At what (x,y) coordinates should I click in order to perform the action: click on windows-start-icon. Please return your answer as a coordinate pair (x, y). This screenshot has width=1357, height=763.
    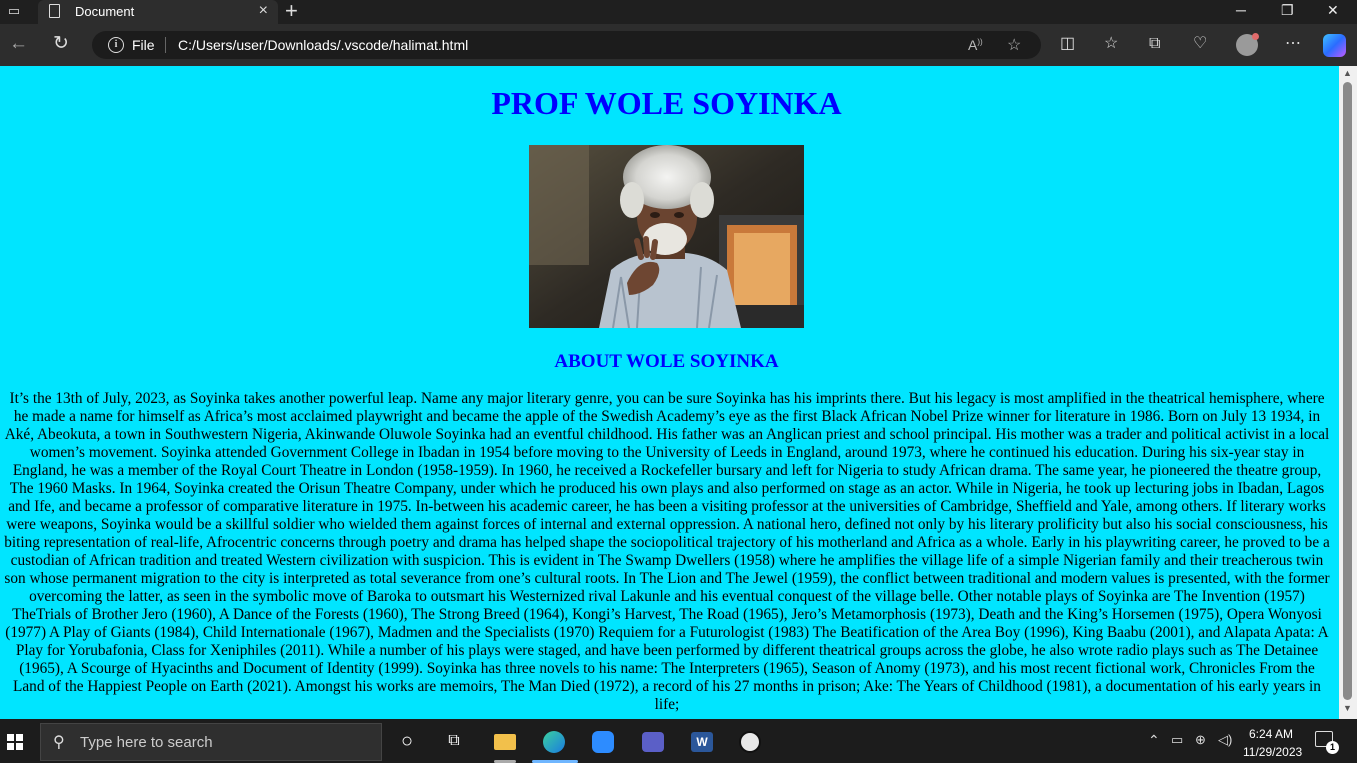
    Looking at the image, I should click on (15, 742).